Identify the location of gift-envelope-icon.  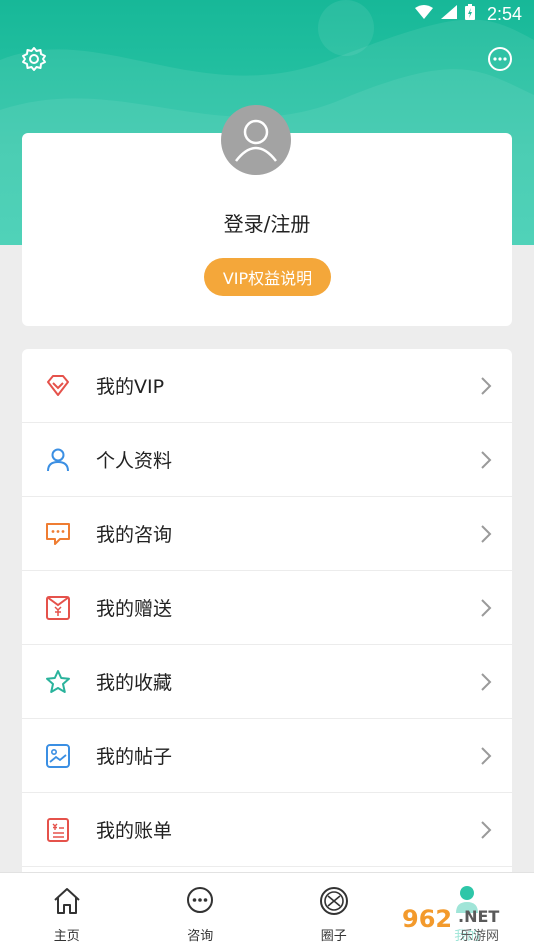
(58, 608).